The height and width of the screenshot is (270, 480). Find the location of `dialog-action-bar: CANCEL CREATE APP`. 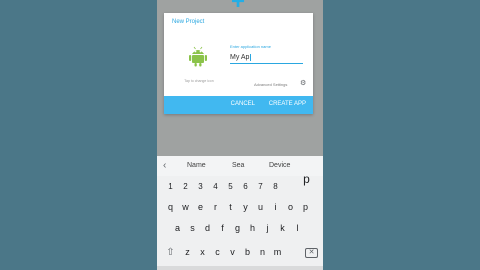

dialog-action-bar: CANCEL CREATE APP is located at coordinates (238, 105).